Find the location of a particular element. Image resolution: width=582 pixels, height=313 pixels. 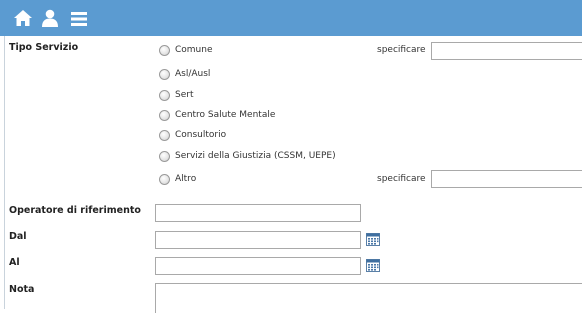

operatore-label: Operatore di riferimento is located at coordinates (75, 210).